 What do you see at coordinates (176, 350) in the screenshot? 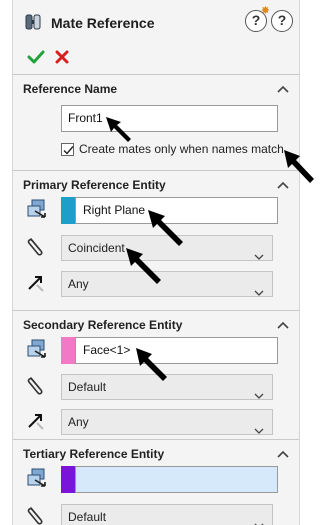
I see `secondary-entity-field: Face<1>` at bounding box center [176, 350].